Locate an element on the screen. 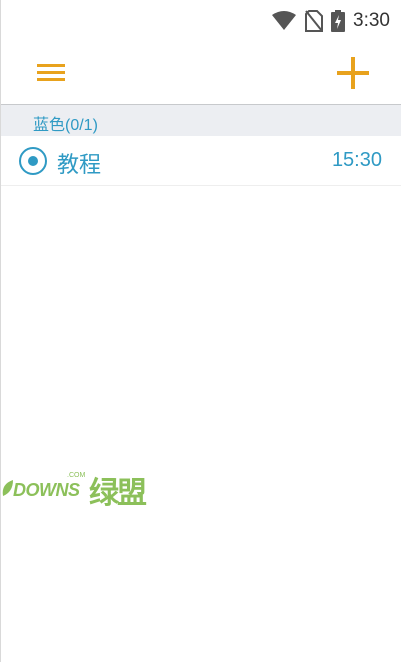  list-item: 教程 15:30 is located at coordinates (201, 161).